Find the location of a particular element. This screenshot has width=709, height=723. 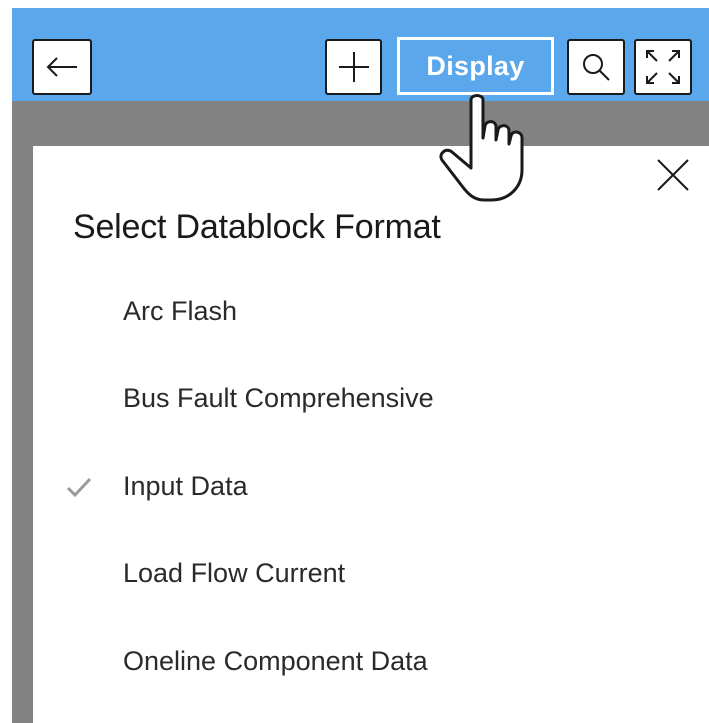

plus-icon is located at coordinates (353, 67).